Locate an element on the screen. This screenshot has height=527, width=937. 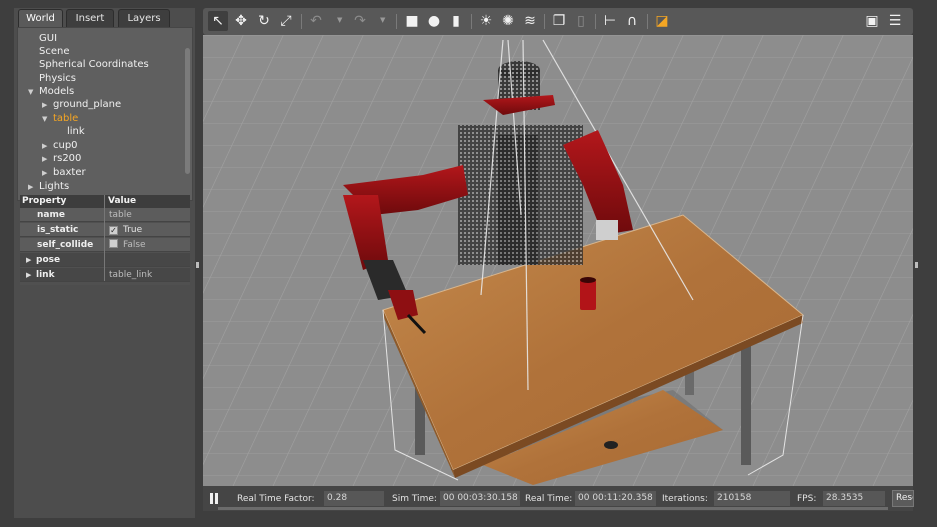
cup-rim is located at coordinates (588, 280).